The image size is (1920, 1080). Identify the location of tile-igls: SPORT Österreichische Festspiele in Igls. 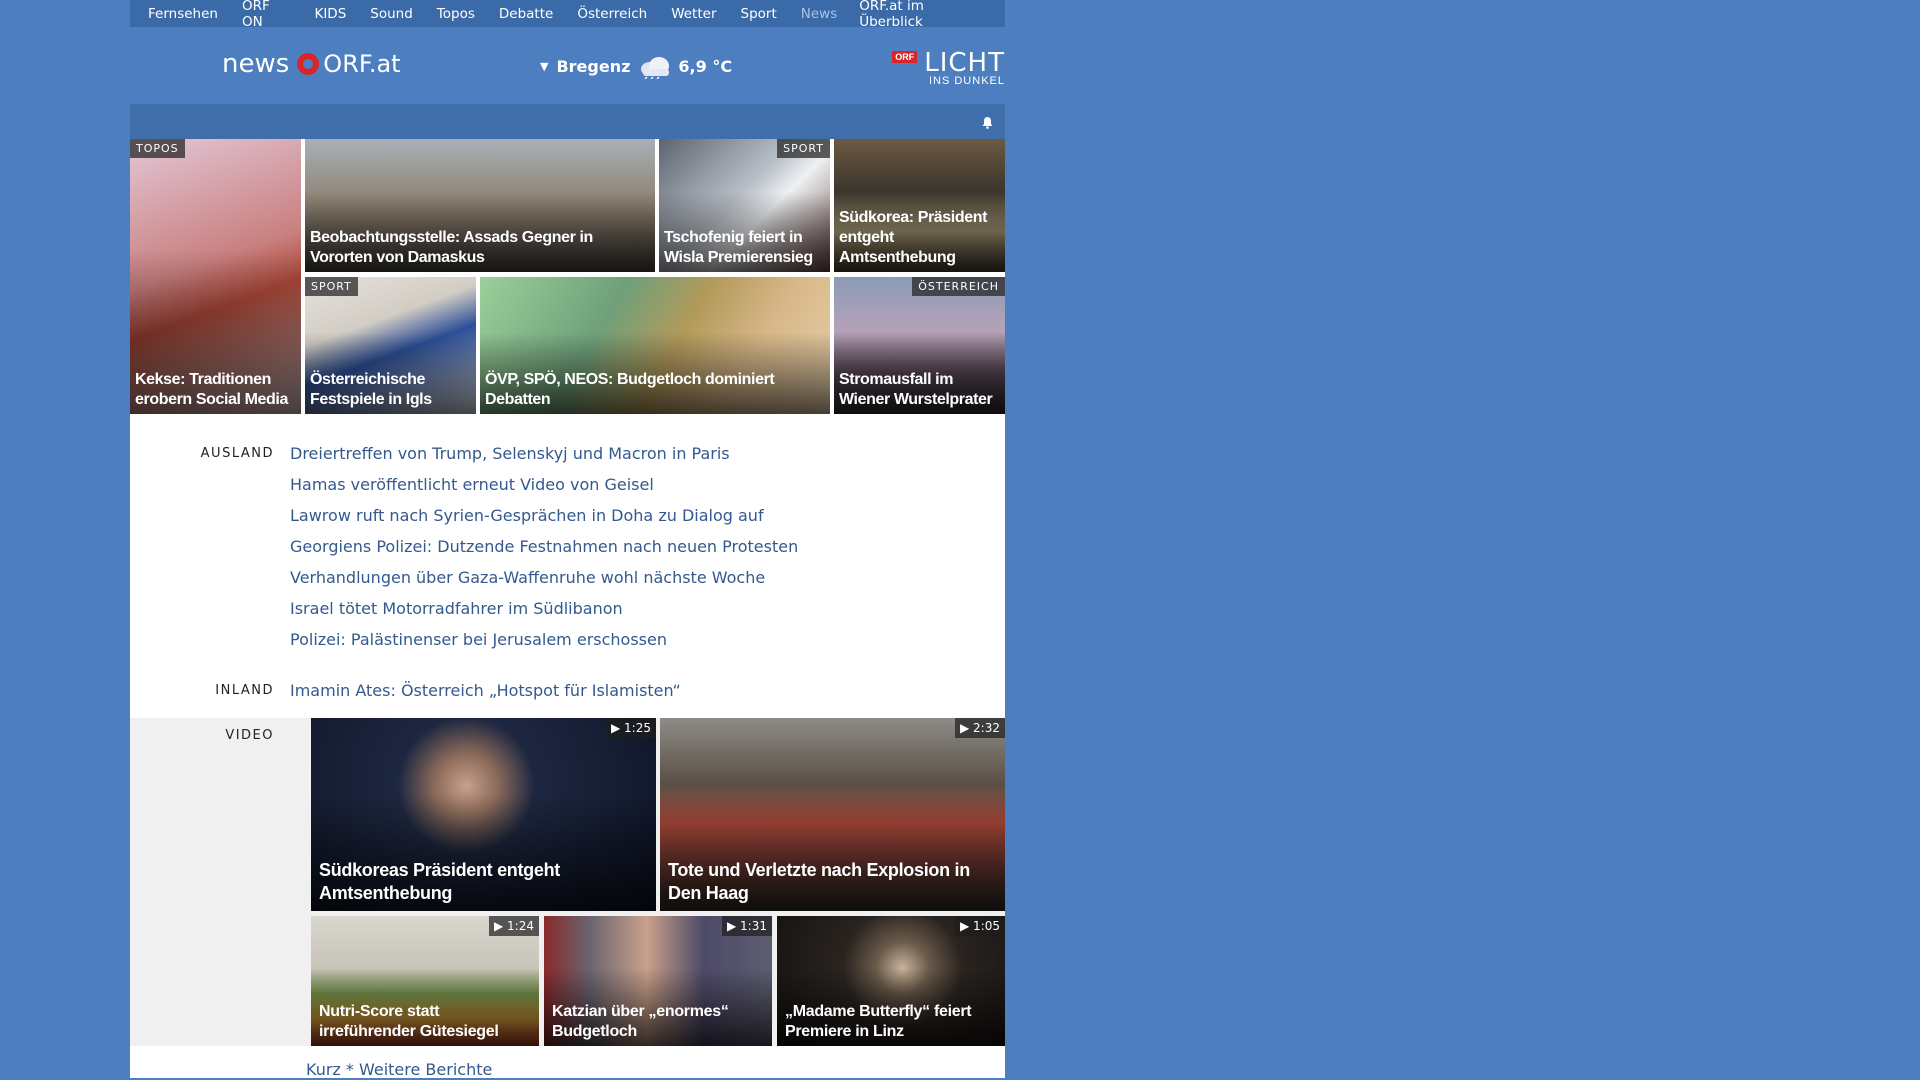
(390, 345).